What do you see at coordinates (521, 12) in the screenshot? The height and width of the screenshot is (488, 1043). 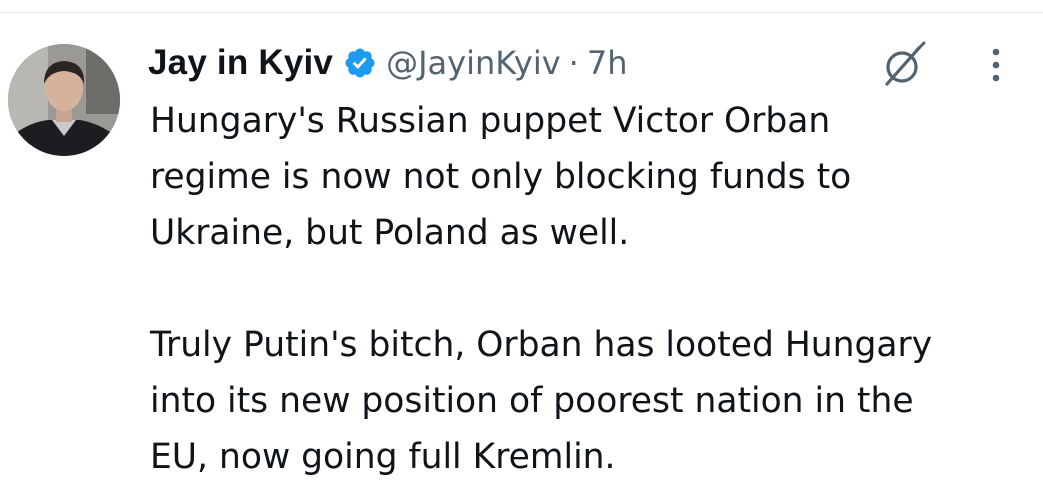 I see `top-divider` at bounding box center [521, 12].